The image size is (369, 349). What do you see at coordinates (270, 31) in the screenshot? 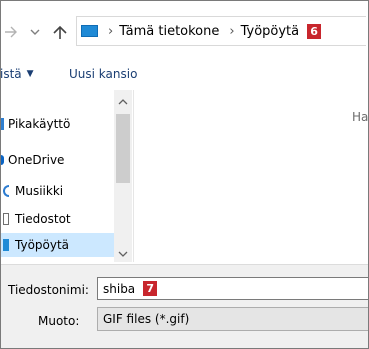
I see `breadcrumb-desktop: Työpöytä` at bounding box center [270, 31].